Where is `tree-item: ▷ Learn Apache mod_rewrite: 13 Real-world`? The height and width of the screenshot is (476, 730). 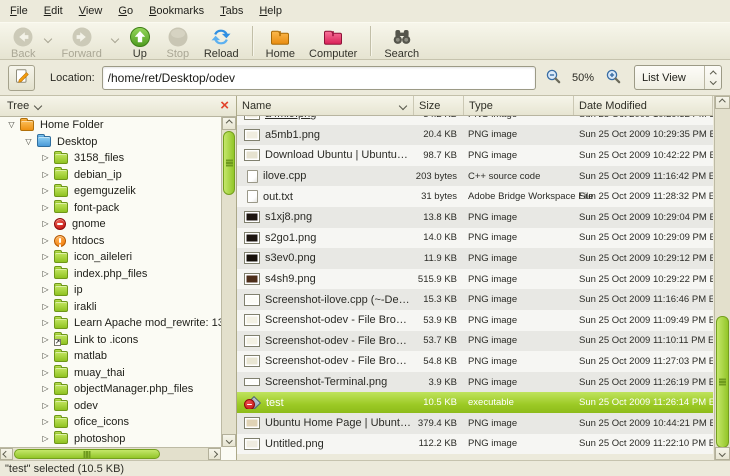
tree-item: ▷ Learn Apache mod_rewrite: 13 Real-world is located at coordinates (110, 323).